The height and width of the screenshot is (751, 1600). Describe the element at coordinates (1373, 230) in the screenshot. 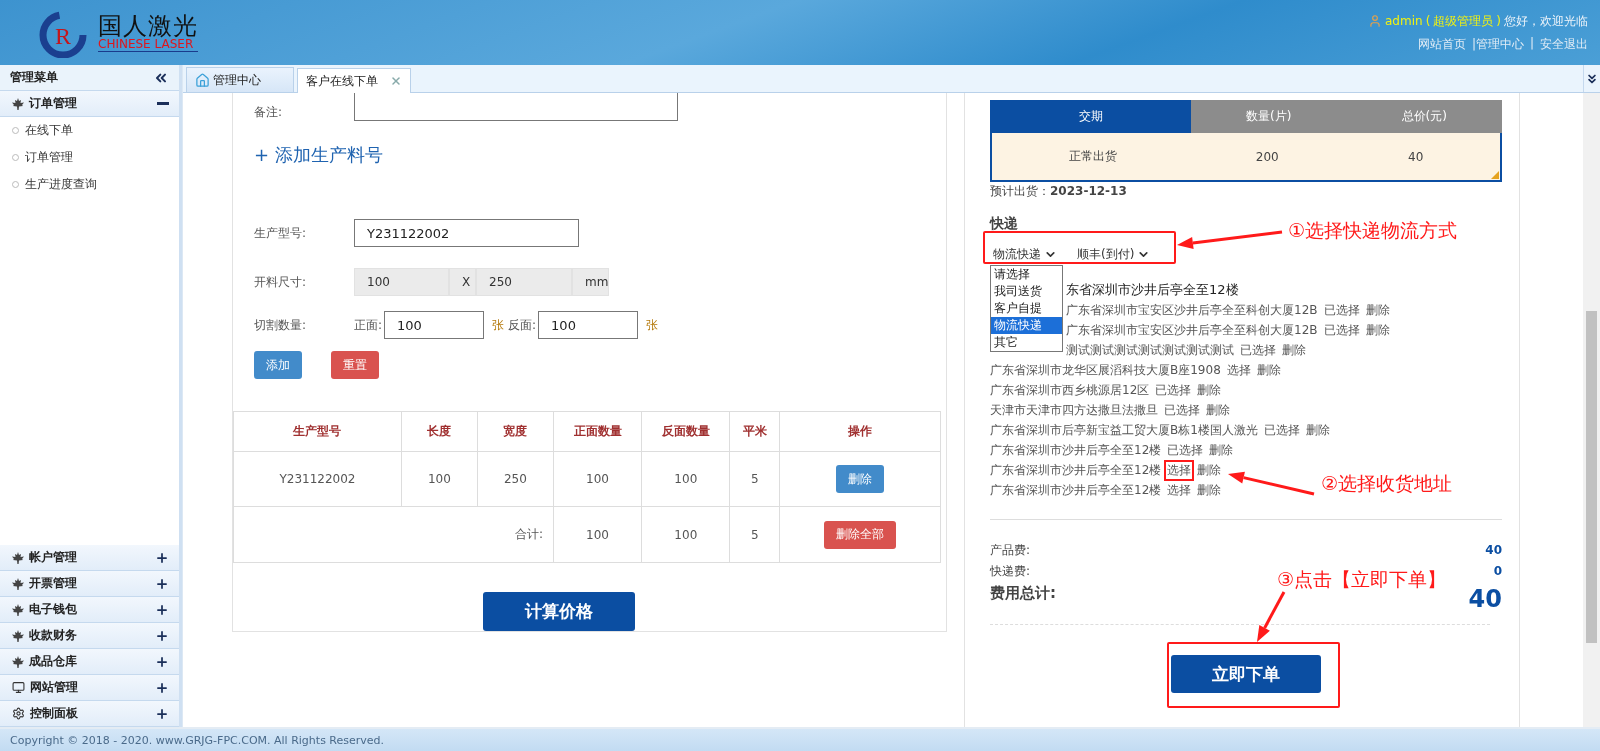

I see `annotation-text: ①选择快递物流方式` at that location.